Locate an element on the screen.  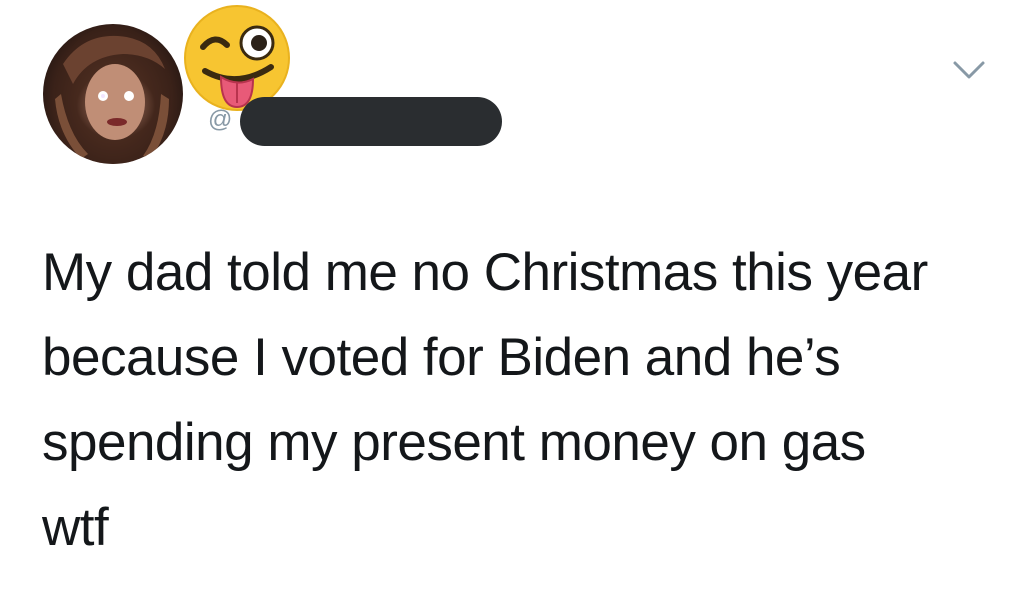
tweet-text-line: because I voted for Biden and he’s is located at coordinates (441, 357).